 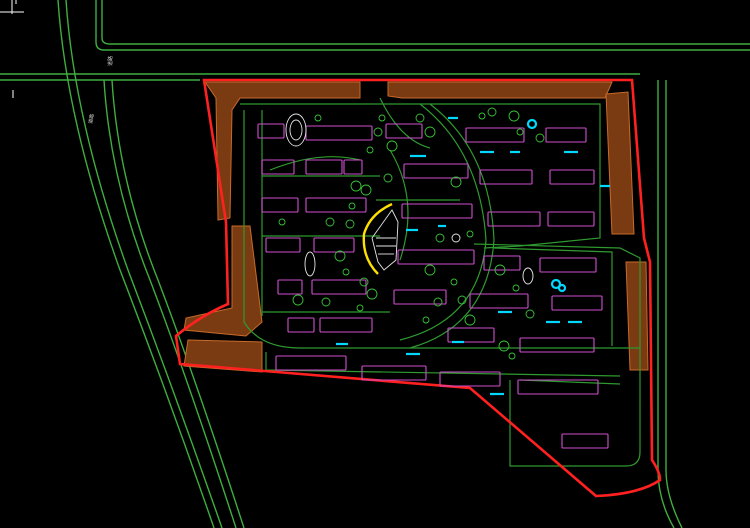 What do you see at coordinates (110, 61) in the screenshot?
I see `road-label-north: 道路` at bounding box center [110, 61].